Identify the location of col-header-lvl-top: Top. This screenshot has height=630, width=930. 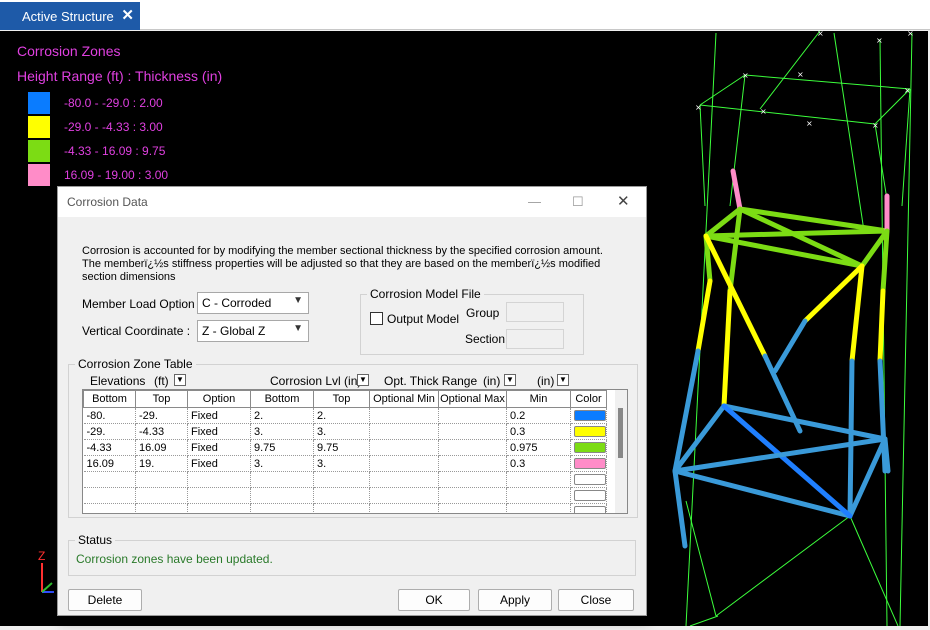
(341, 399).